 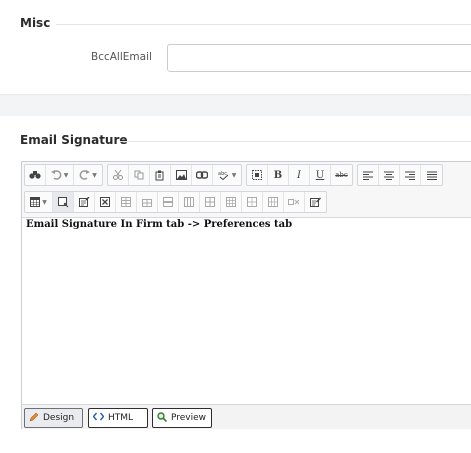 I want to click on insert-row-above-icon, so click(x=126, y=202).